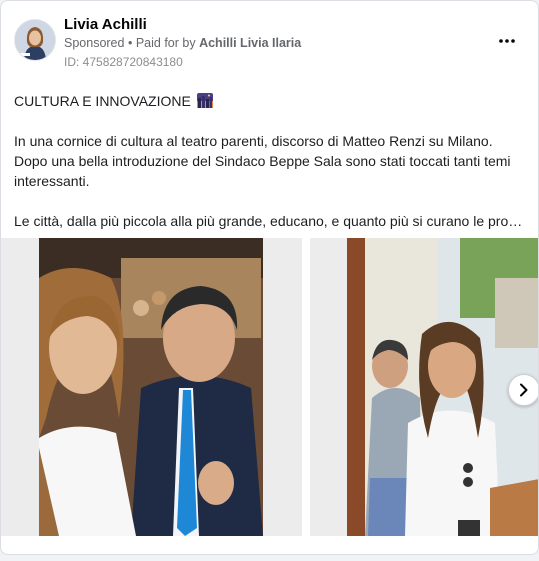 This screenshot has width=539, height=561. What do you see at coordinates (94, 43) in the screenshot?
I see `sponsored-label: Sponsored` at bounding box center [94, 43].